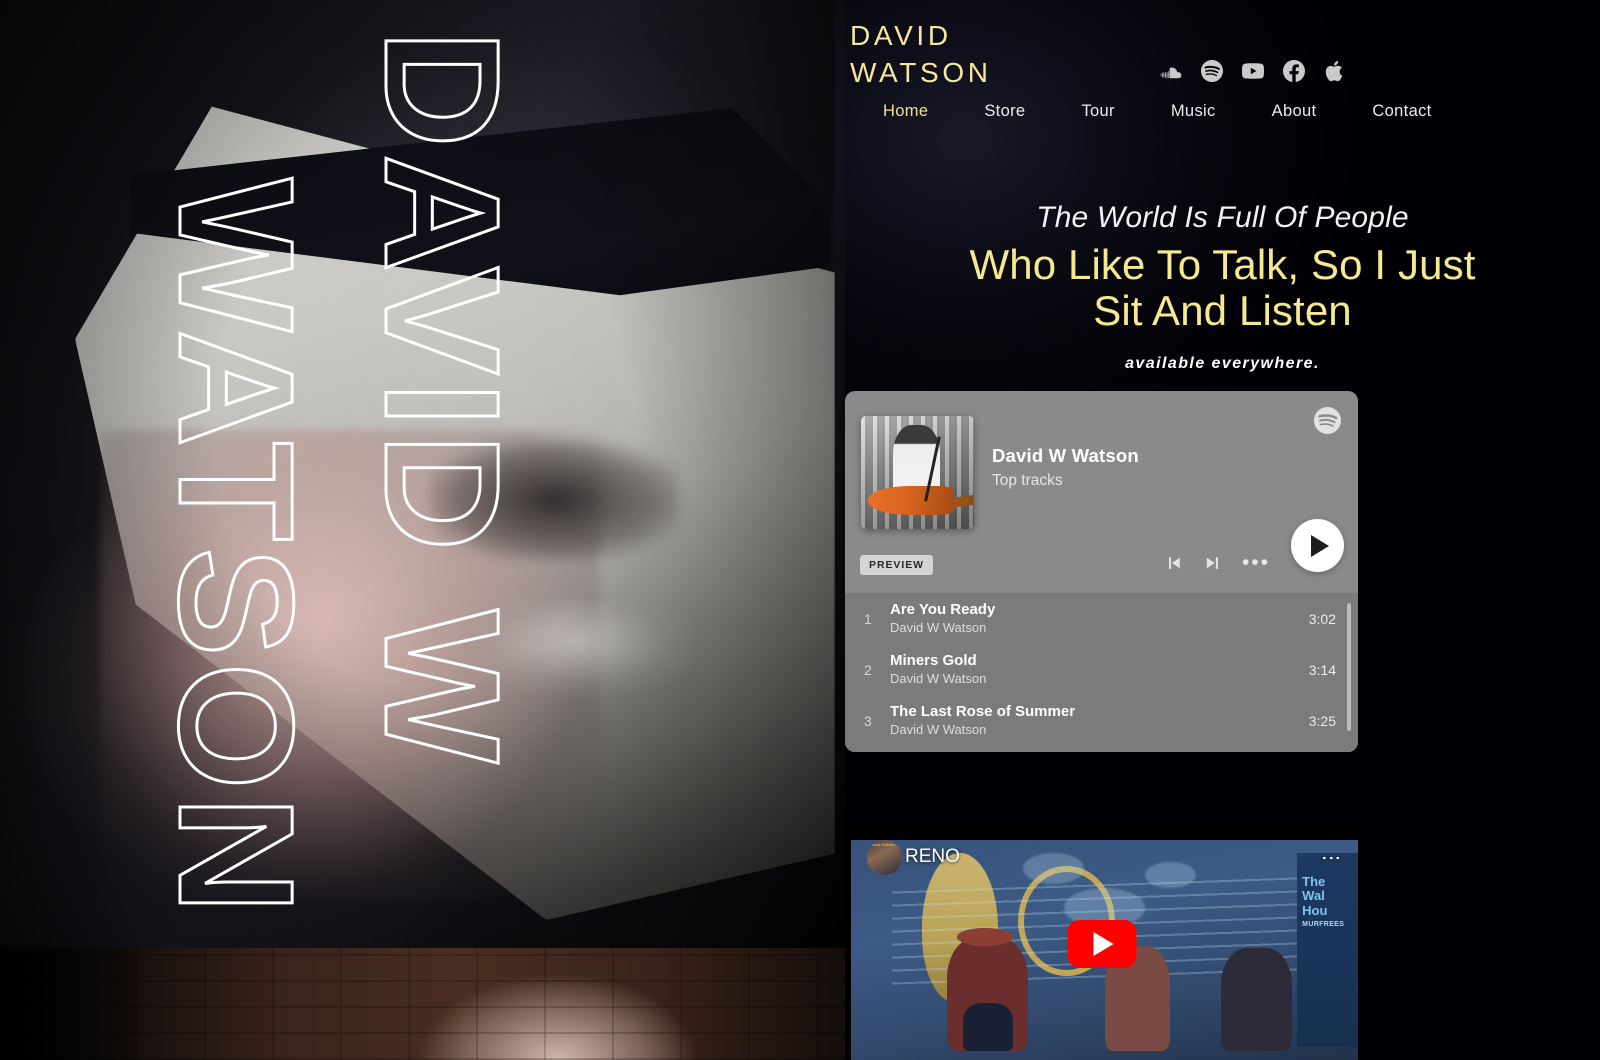 The width and height of the screenshot is (1600, 1060). I want to click on album-art-guitar, so click(910, 501).